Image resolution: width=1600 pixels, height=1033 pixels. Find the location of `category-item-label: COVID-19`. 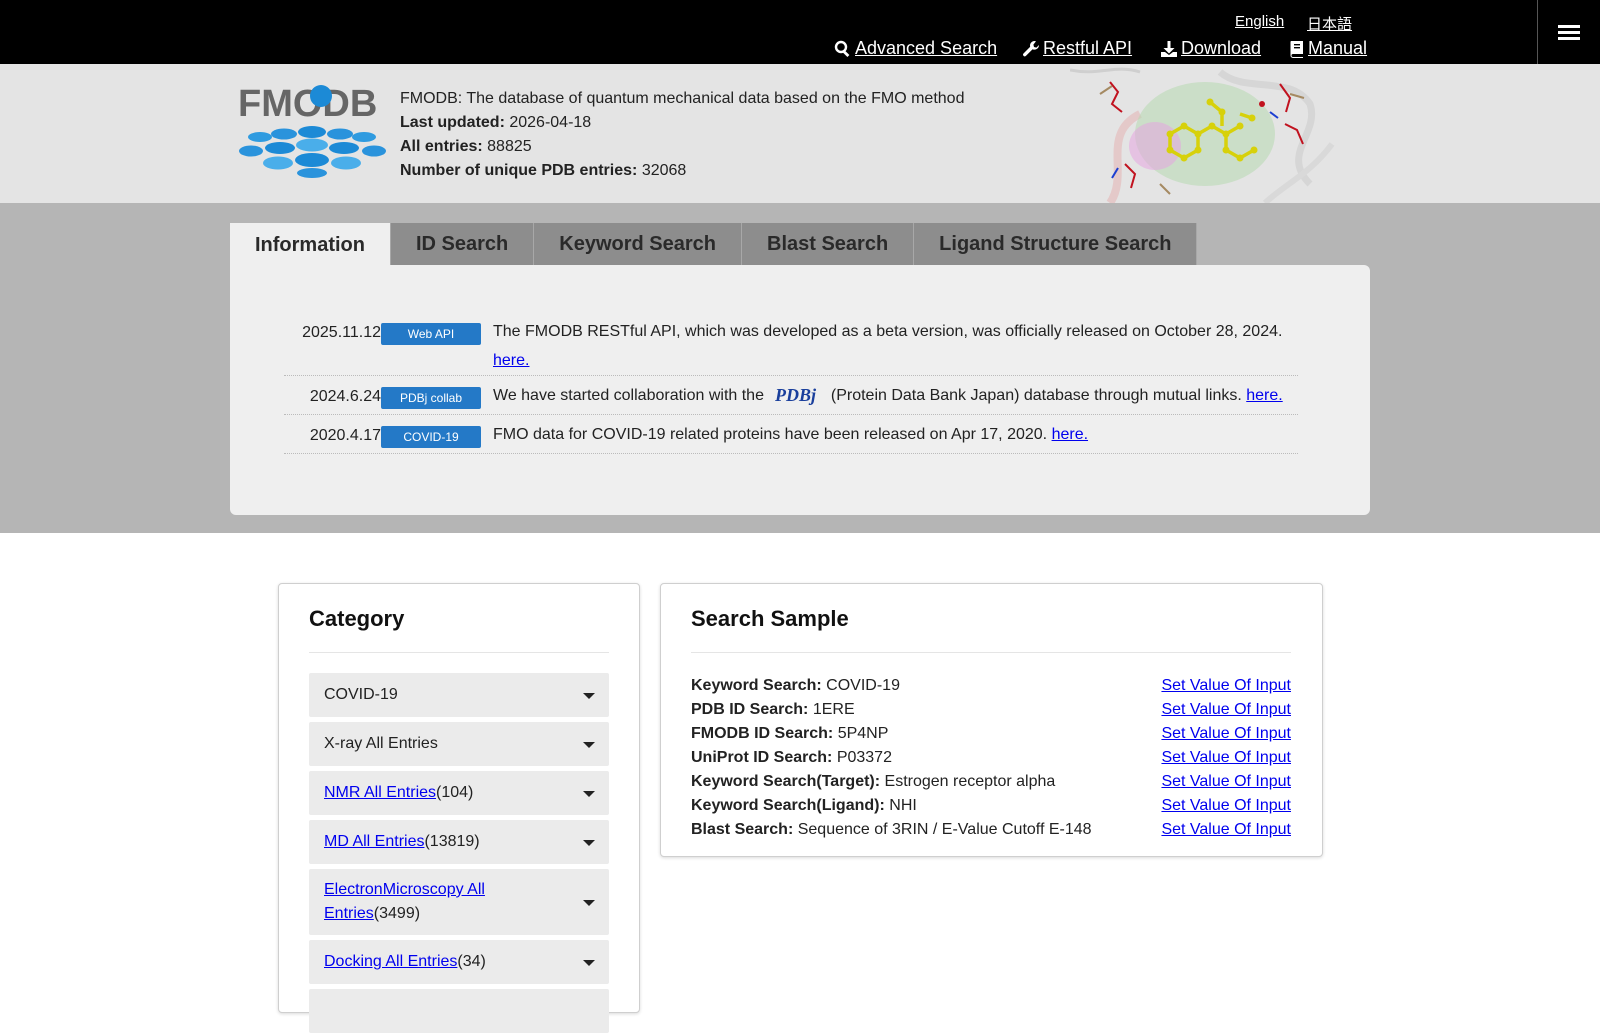

category-item-label: COVID-19 is located at coordinates (361, 694).